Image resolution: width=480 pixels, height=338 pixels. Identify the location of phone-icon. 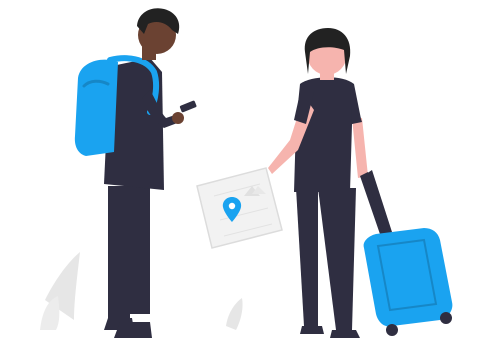
(188, 106).